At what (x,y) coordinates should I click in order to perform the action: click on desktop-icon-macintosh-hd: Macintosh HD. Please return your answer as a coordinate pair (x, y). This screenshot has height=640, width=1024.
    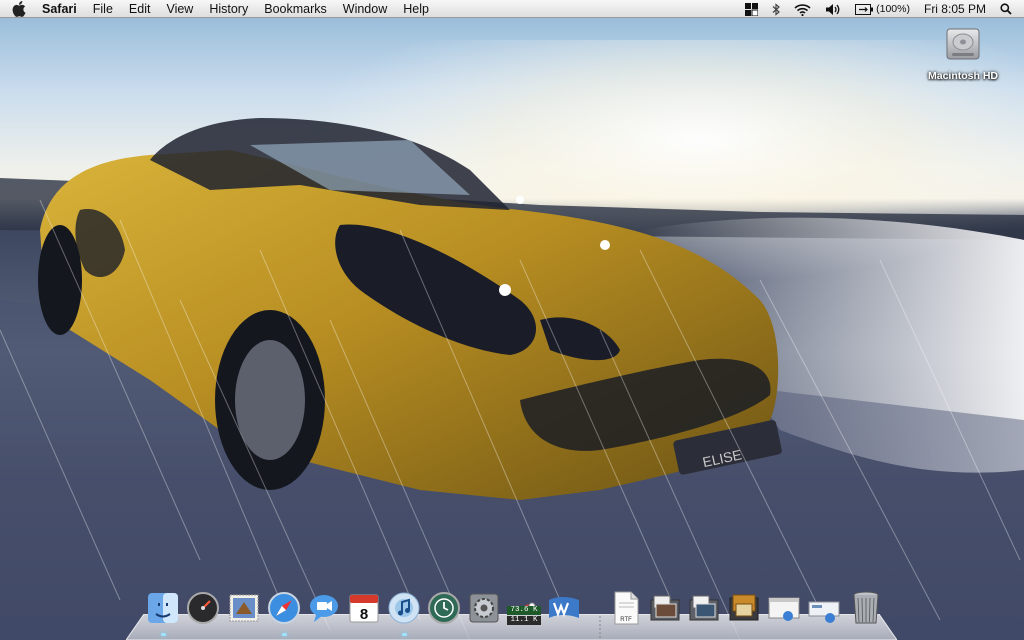
    Looking at the image, I should click on (963, 53).